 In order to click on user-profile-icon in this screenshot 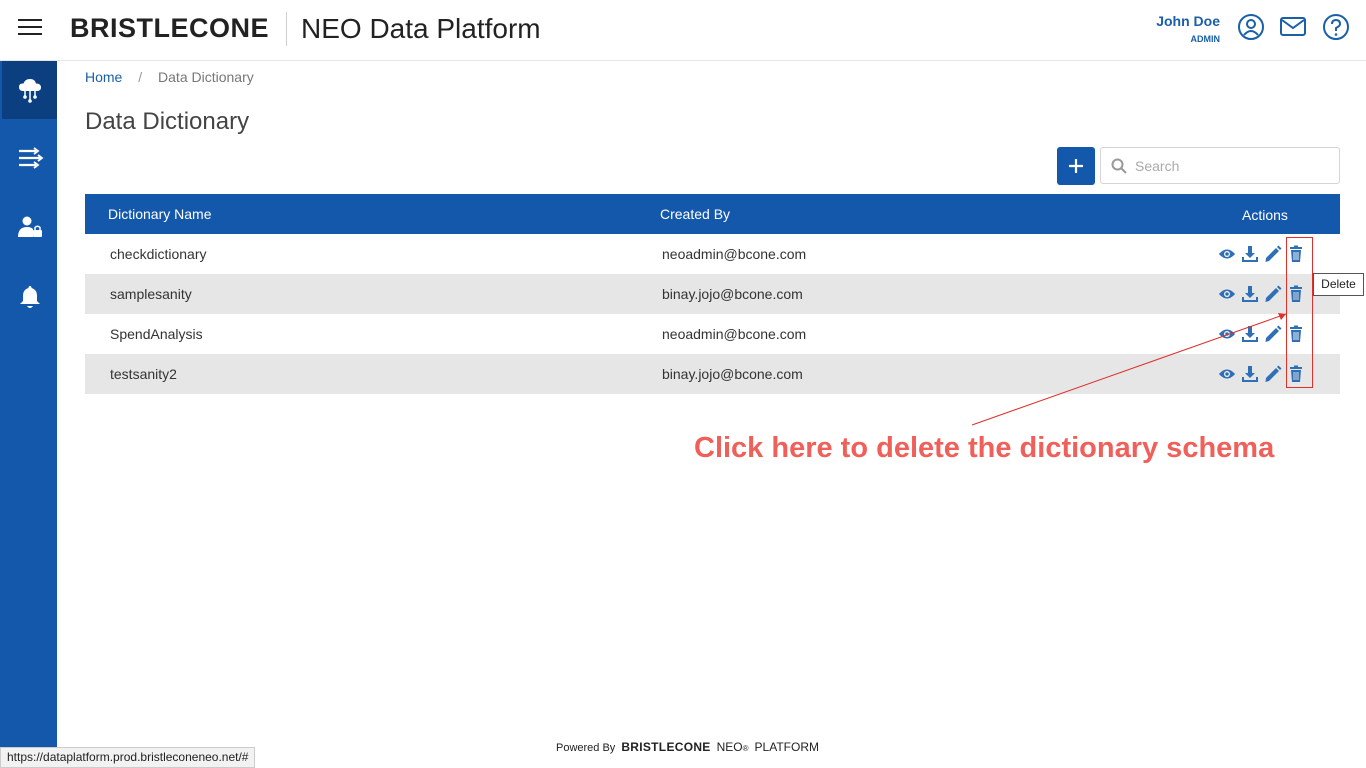, I will do `click(1251, 27)`.